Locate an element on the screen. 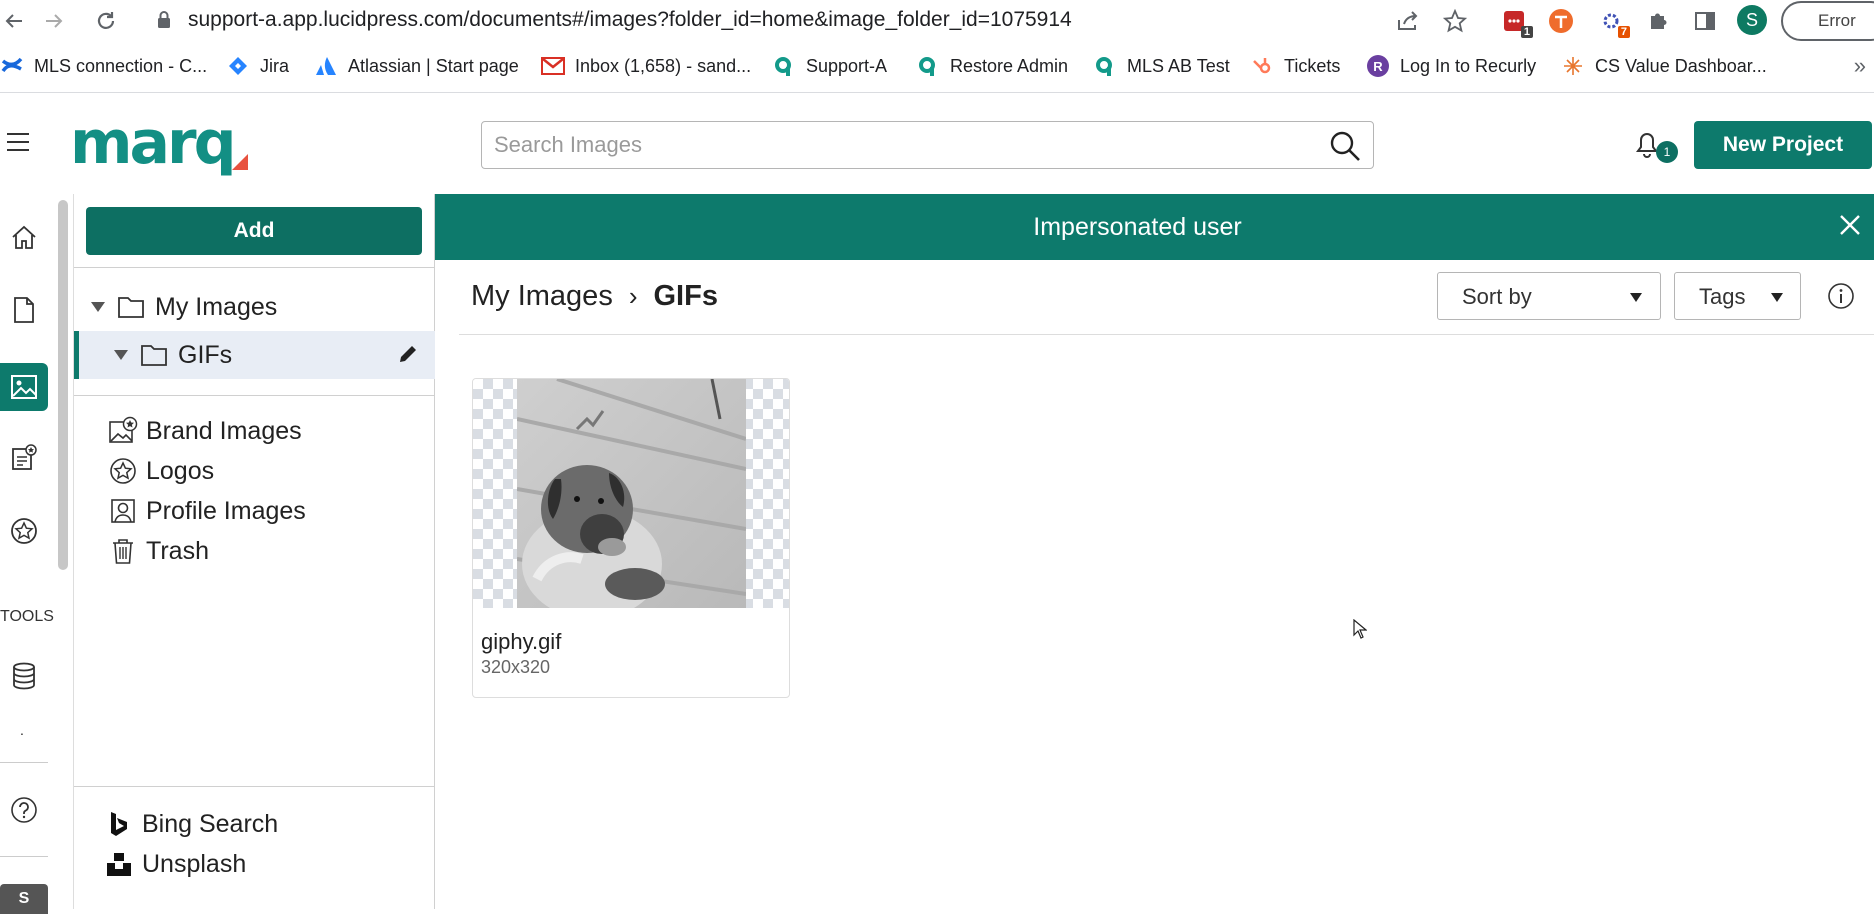 This screenshot has height=914, width=1874. images-icon is located at coordinates (24, 387).